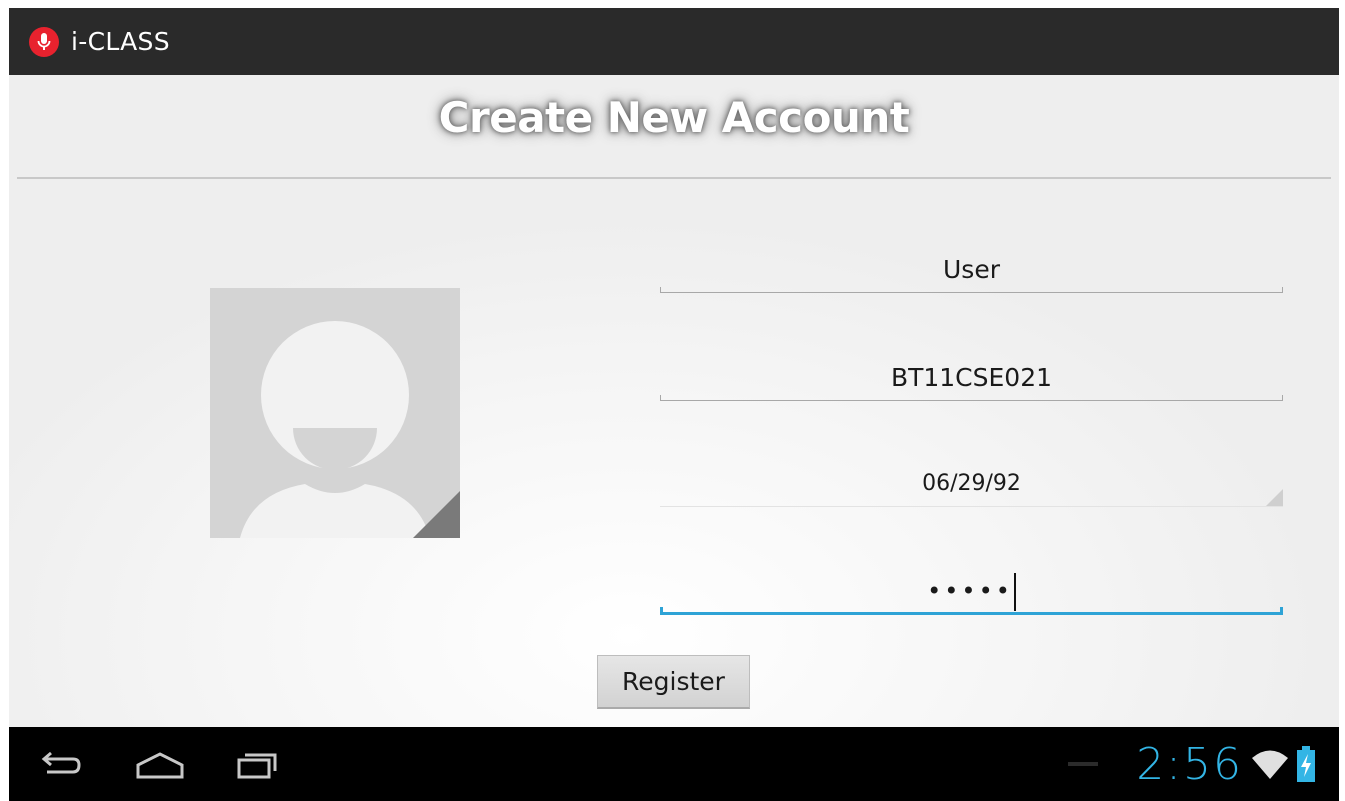 The image size is (1345, 801). I want to click on wifi-icon, so click(1270, 764).